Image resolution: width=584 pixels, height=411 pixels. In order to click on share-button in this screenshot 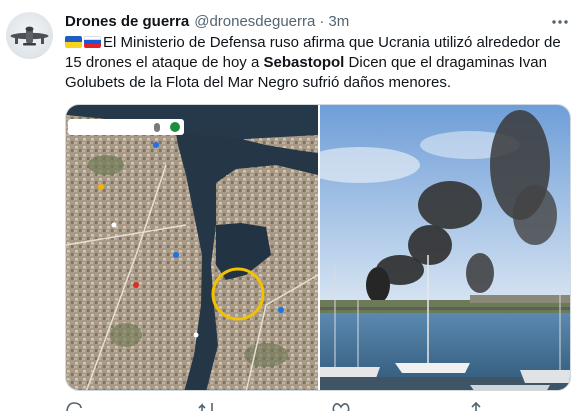, I will do `click(476, 405)`.